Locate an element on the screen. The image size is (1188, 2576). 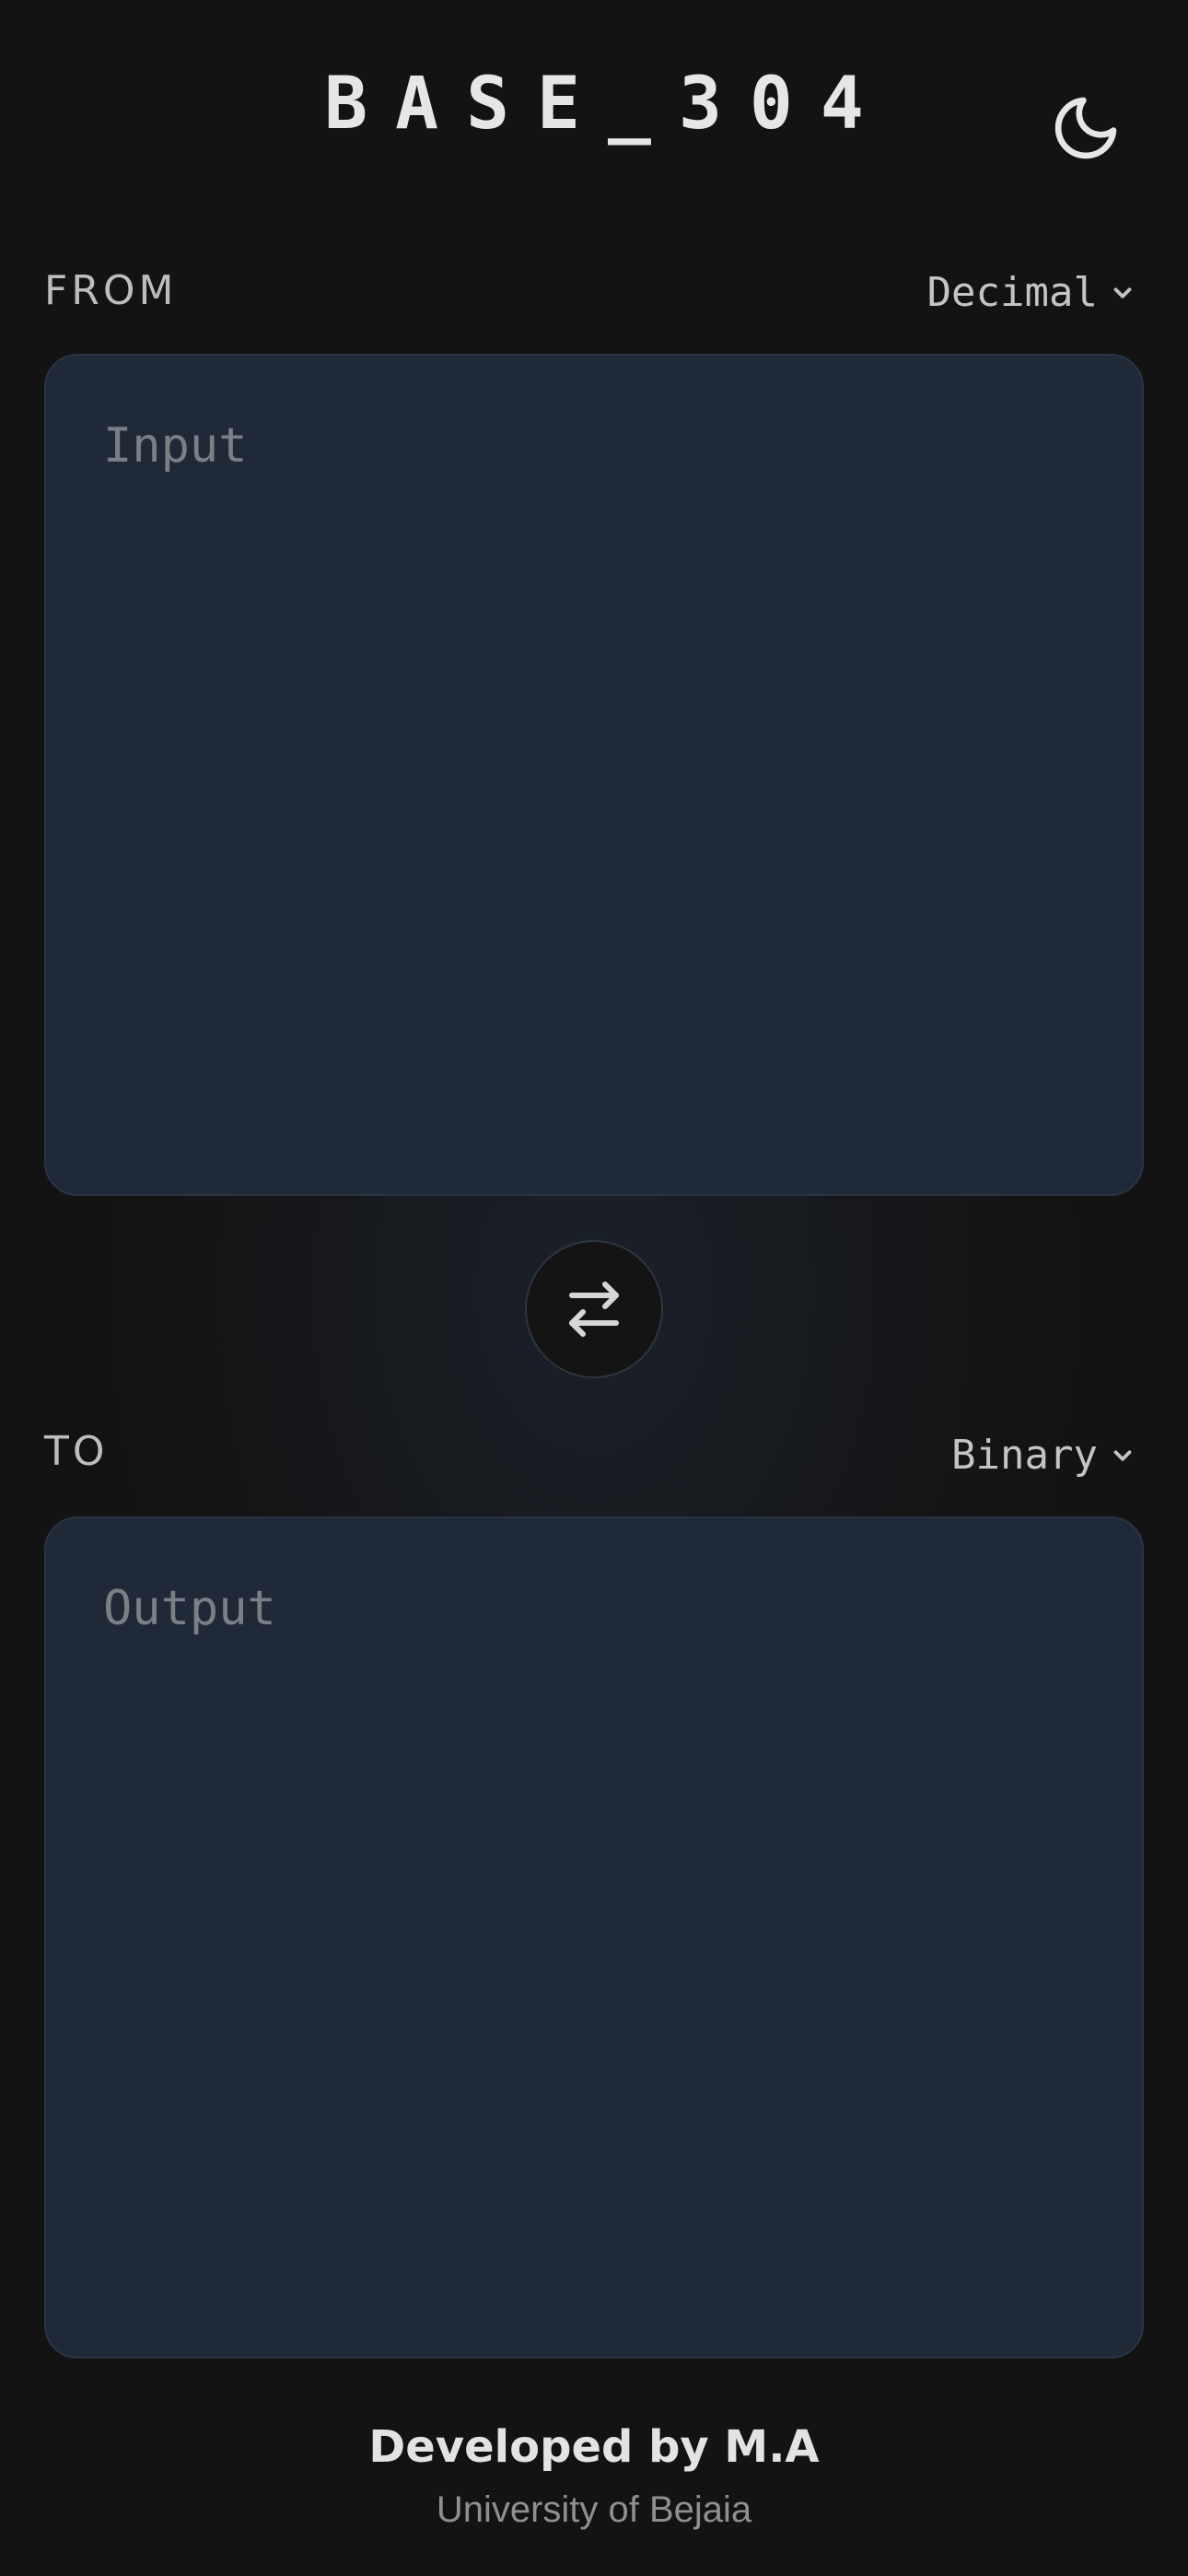
footer-institution: University of Bejaia is located at coordinates (594, 2509).